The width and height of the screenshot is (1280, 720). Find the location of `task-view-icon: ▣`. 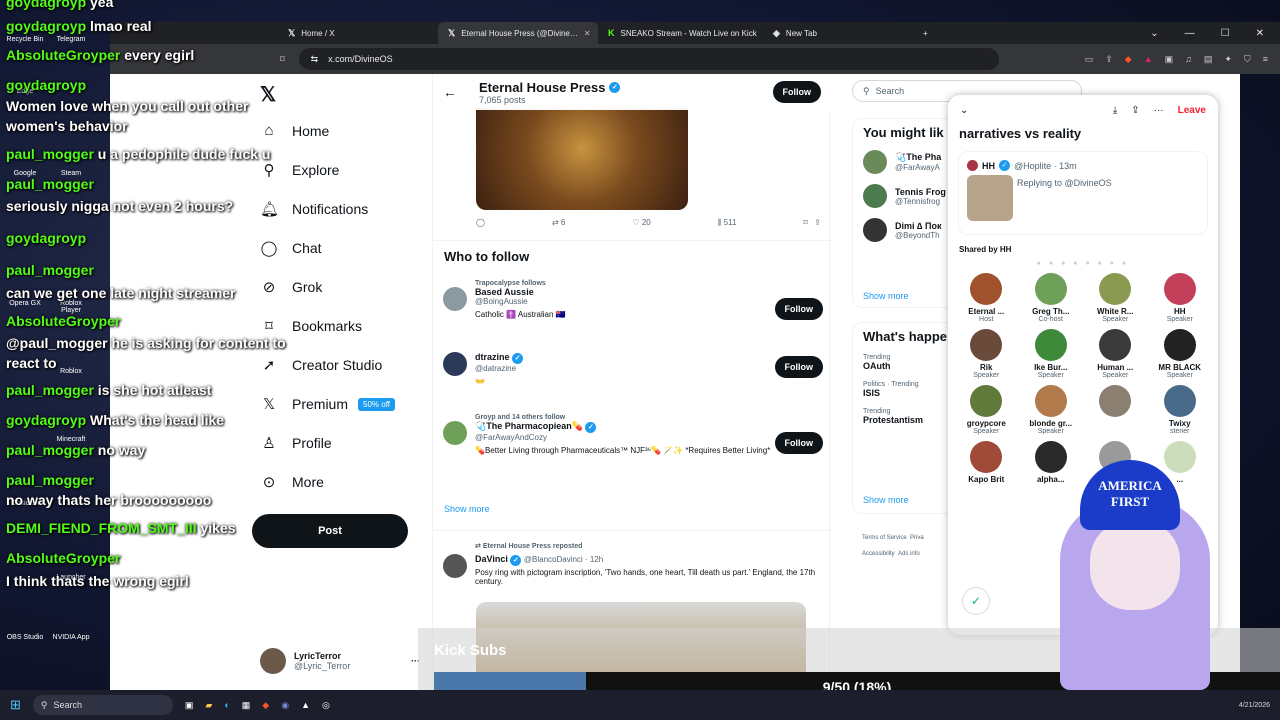

task-view-icon: ▣ is located at coordinates (189, 705).